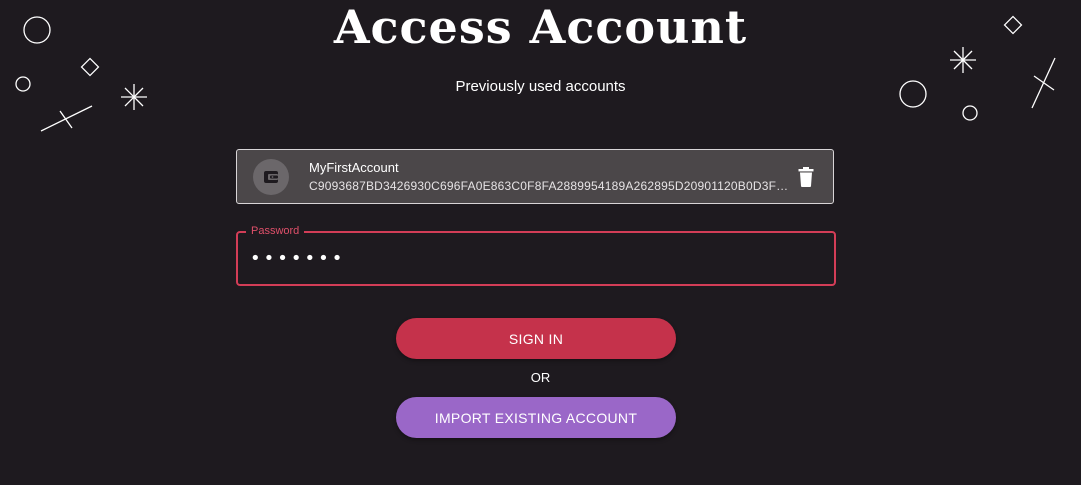  Describe the element at coordinates (536, 417) in the screenshot. I see `import-account-button: IMPORT EXISTING ACCOUNT` at that location.